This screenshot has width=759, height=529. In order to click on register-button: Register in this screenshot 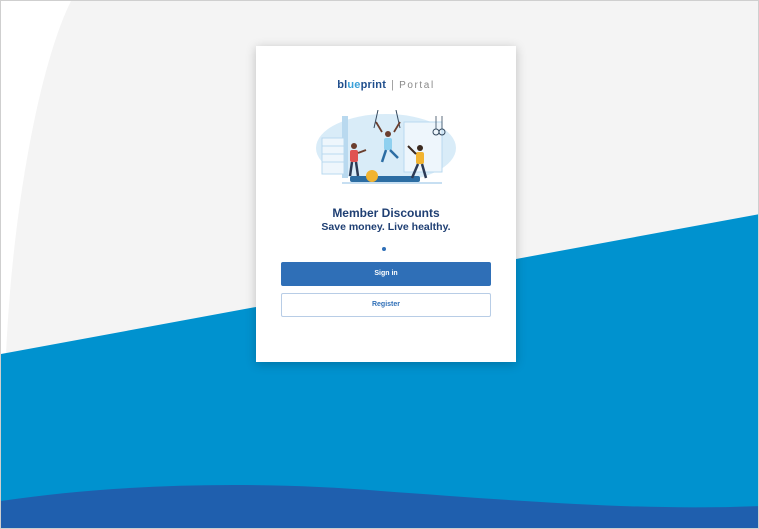, I will do `click(386, 305)`.